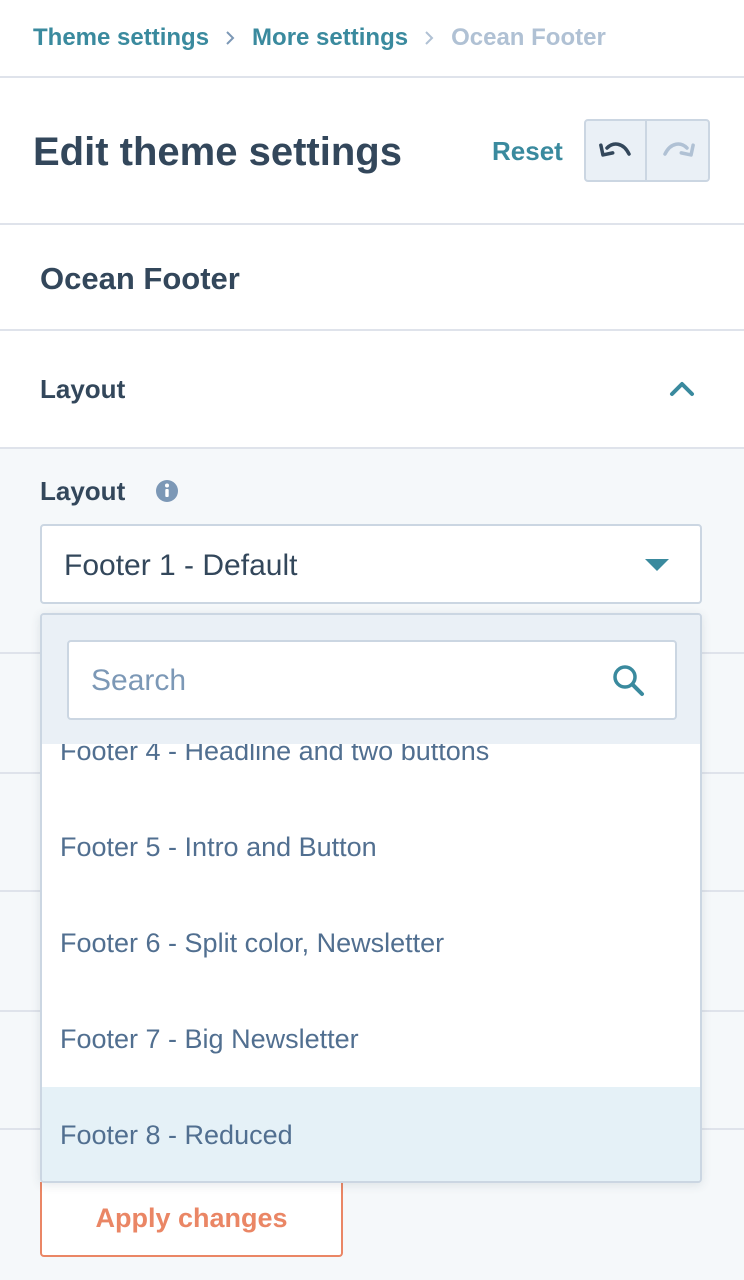 The width and height of the screenshot is (744, 1280). I want to click on search-icon, so click(629, 681).